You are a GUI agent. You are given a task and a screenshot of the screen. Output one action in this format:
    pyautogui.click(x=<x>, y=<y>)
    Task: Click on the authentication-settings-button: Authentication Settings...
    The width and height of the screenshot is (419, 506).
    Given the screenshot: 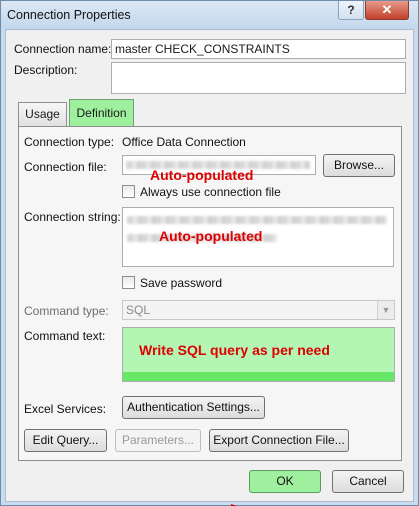 What is the action you would take?
    pyautogui.click(x=193, y=407)
    